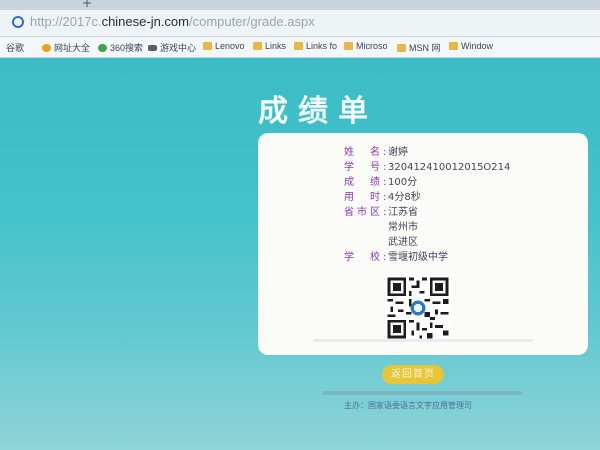 This screenshot has height=450, width=600. I want to click on favorite-item: Links fo, so click(315, 46).